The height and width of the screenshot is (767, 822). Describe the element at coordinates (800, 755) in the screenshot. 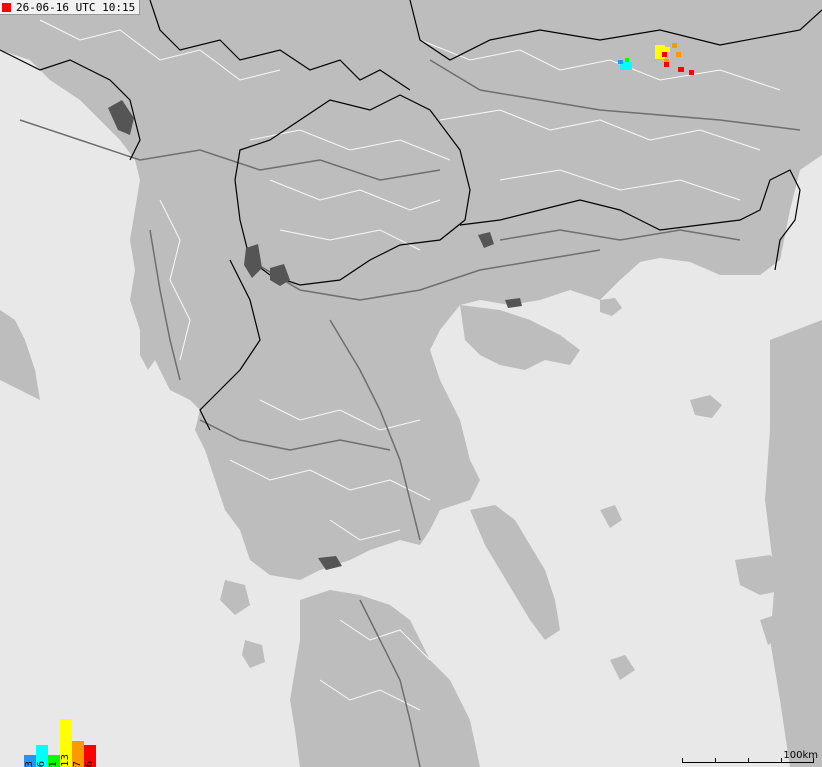

I see `scale-label: 100km` at that location.